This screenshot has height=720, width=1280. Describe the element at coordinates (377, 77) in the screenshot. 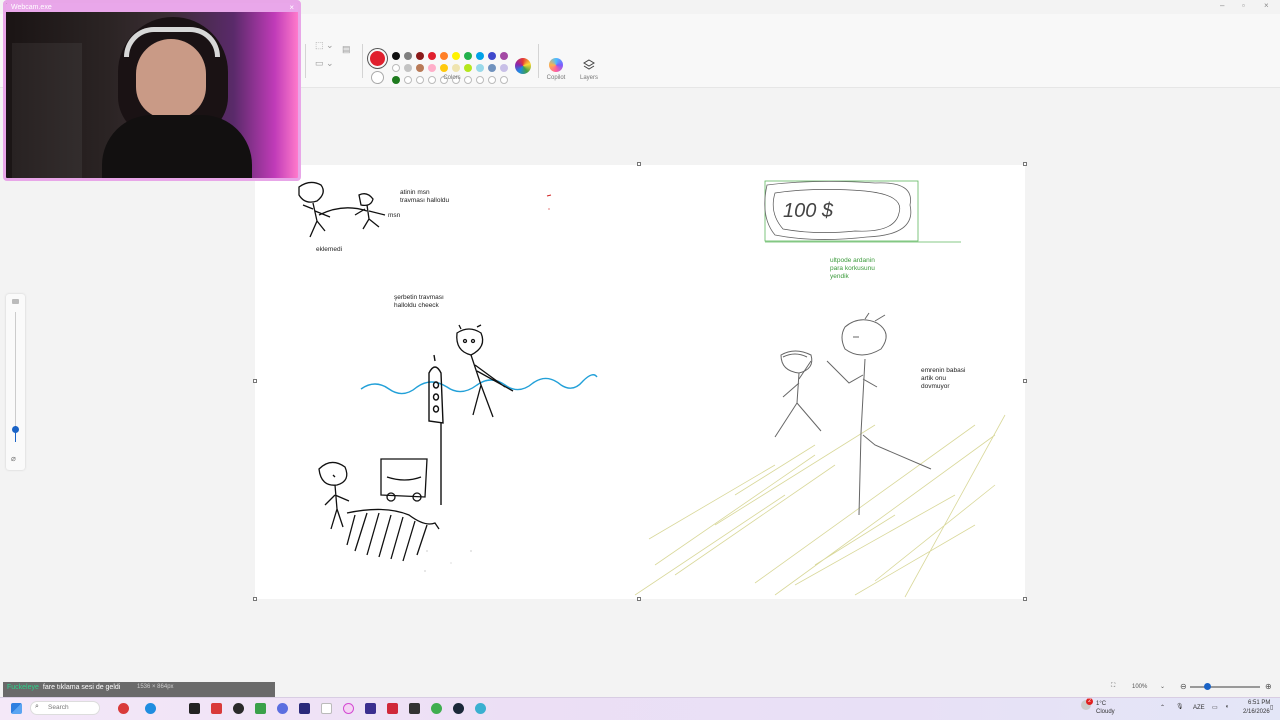

I see `secondary-color-swatch` at that location.